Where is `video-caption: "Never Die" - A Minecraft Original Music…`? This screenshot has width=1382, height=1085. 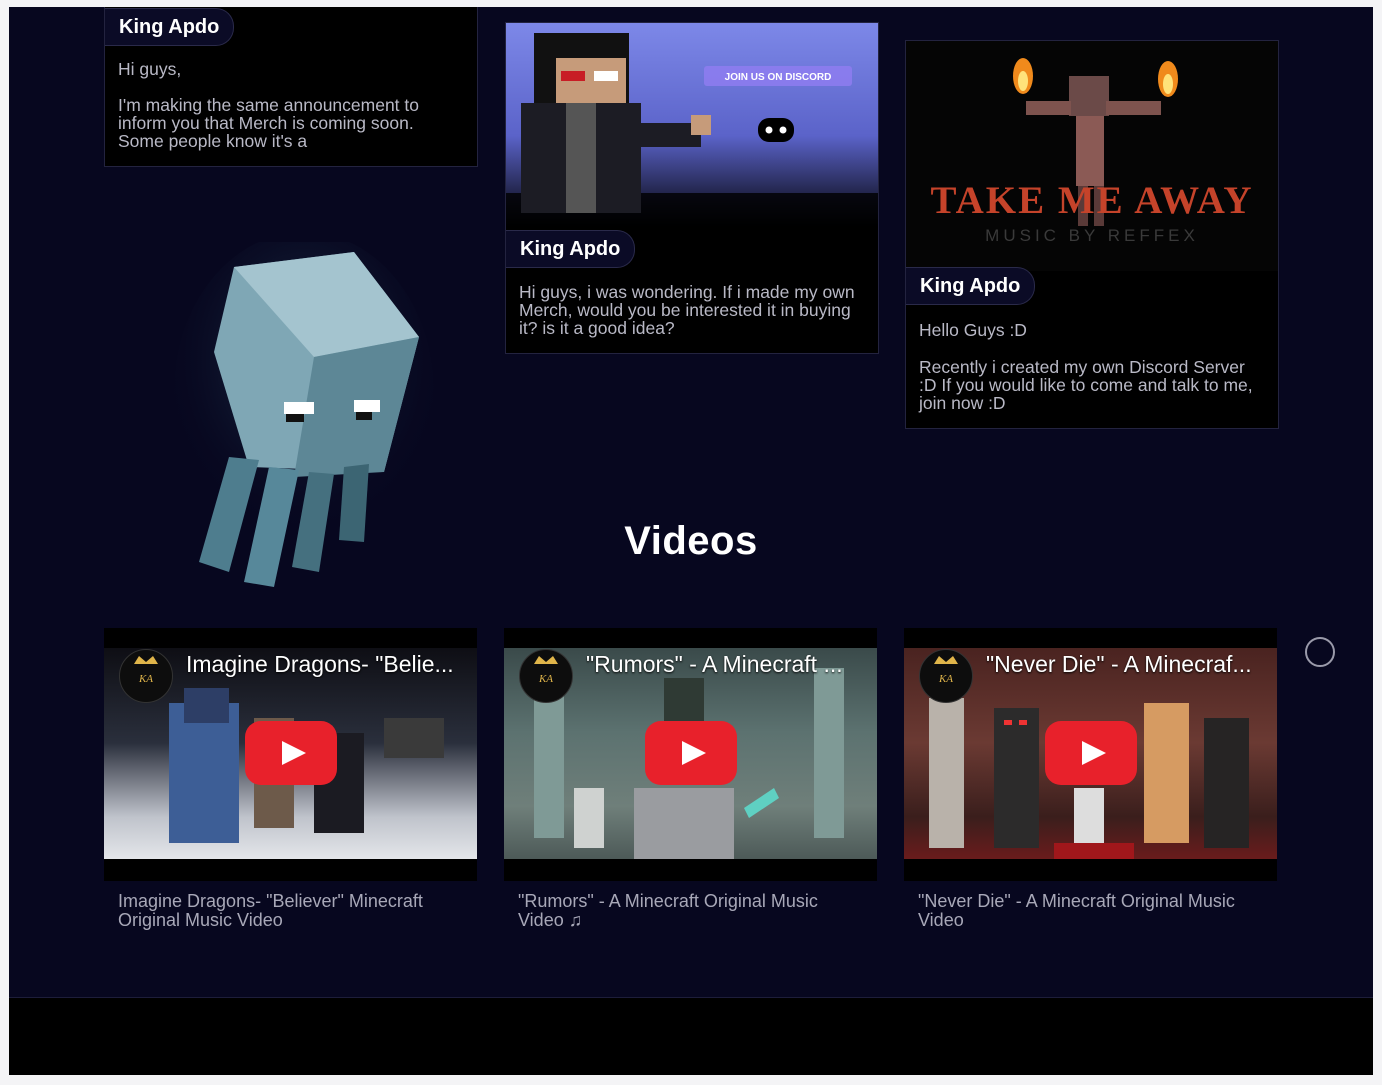
video-caption: "Never Die" - A Minecraft Original Music… is located at coordinates (1088, 911).